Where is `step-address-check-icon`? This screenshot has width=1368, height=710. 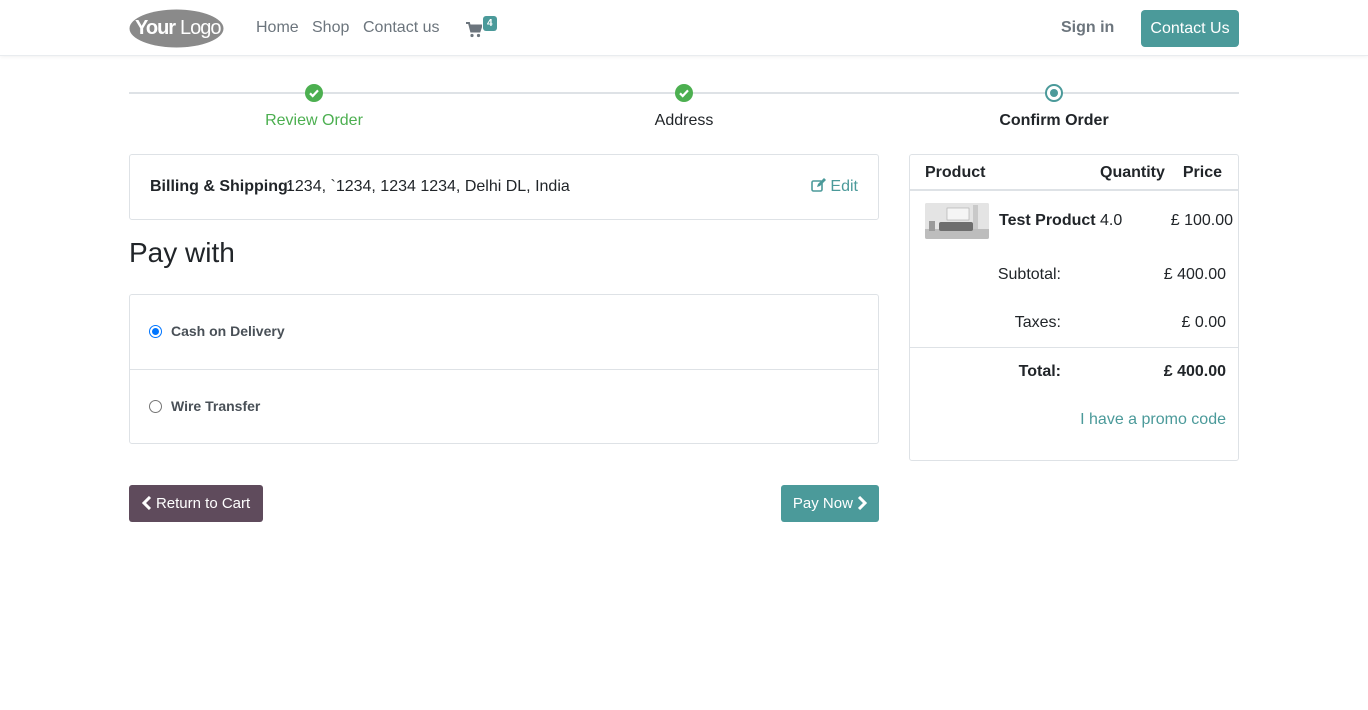
step-address-check-icon is located at coordinates (684, 93).